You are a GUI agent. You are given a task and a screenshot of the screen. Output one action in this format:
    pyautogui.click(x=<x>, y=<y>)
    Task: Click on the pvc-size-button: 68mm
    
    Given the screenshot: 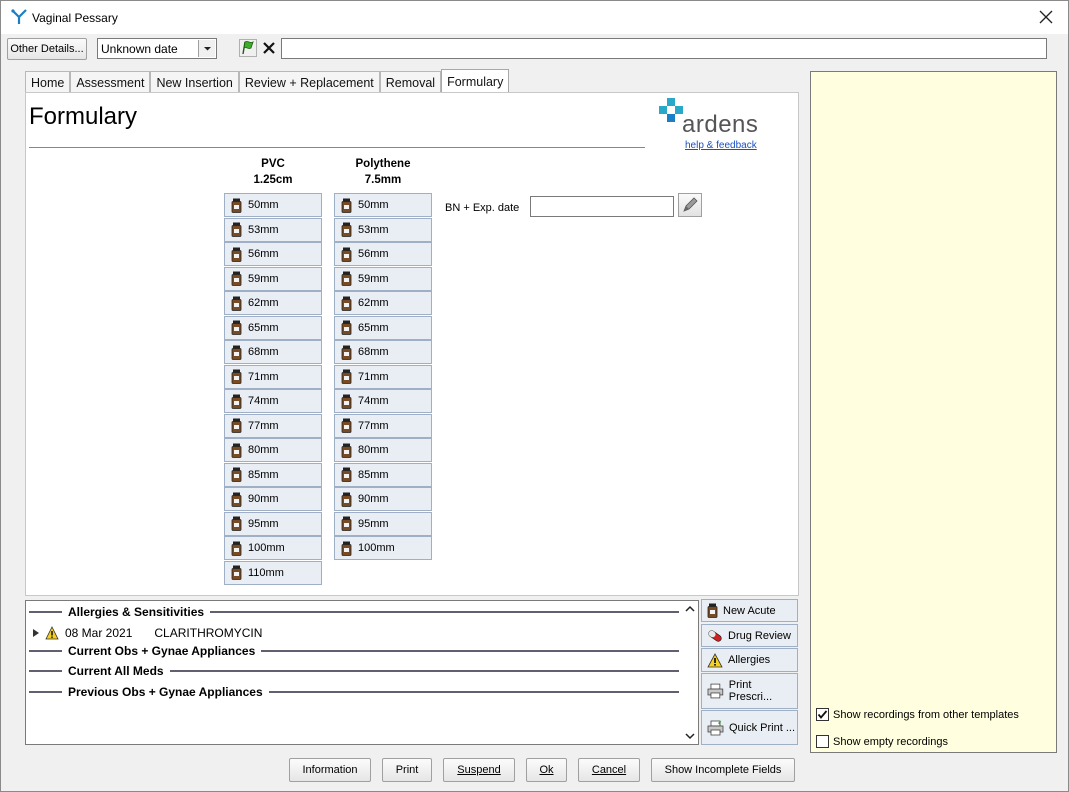 What is the action you would take?
    pyautogui.click(x=273, y=352)
    